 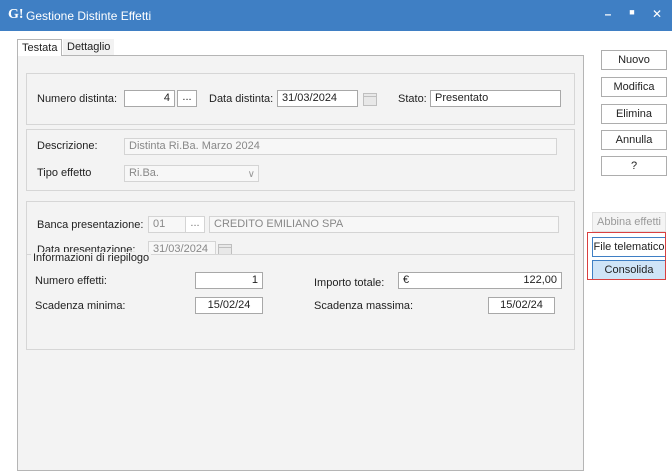 What do you see at coordinates (336, 15) in the screenshot?
I see `title-bar: G! Gestione Distinte Effetti – ■ ✕` at bounding box center [336, 15].